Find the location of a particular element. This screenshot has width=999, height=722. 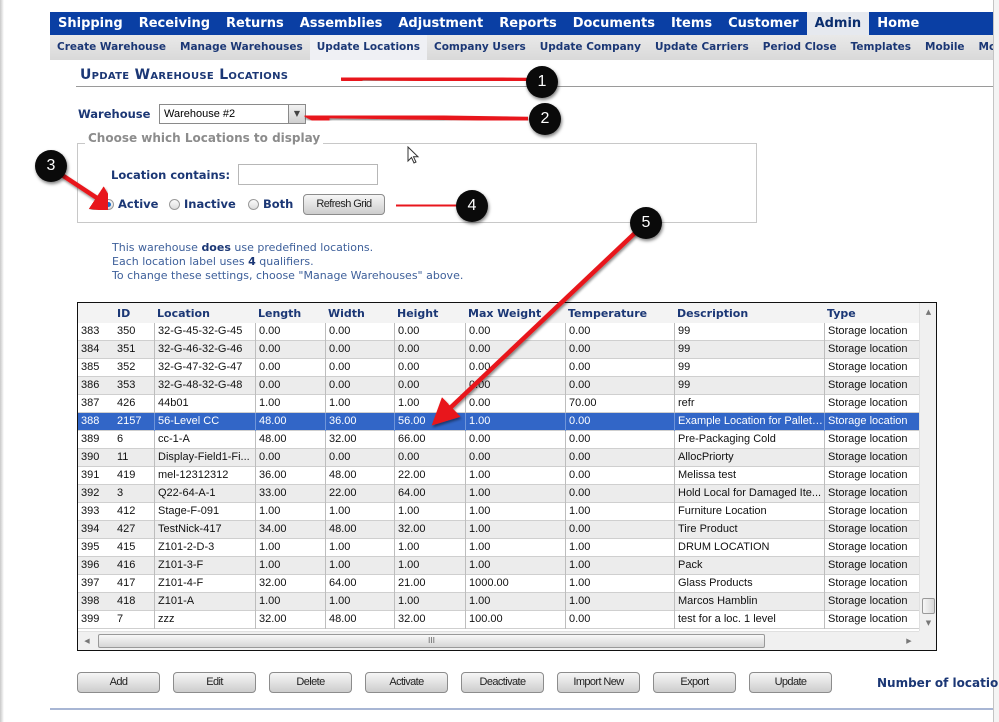

cell-id: 3 is located at coordinates (134, 494).